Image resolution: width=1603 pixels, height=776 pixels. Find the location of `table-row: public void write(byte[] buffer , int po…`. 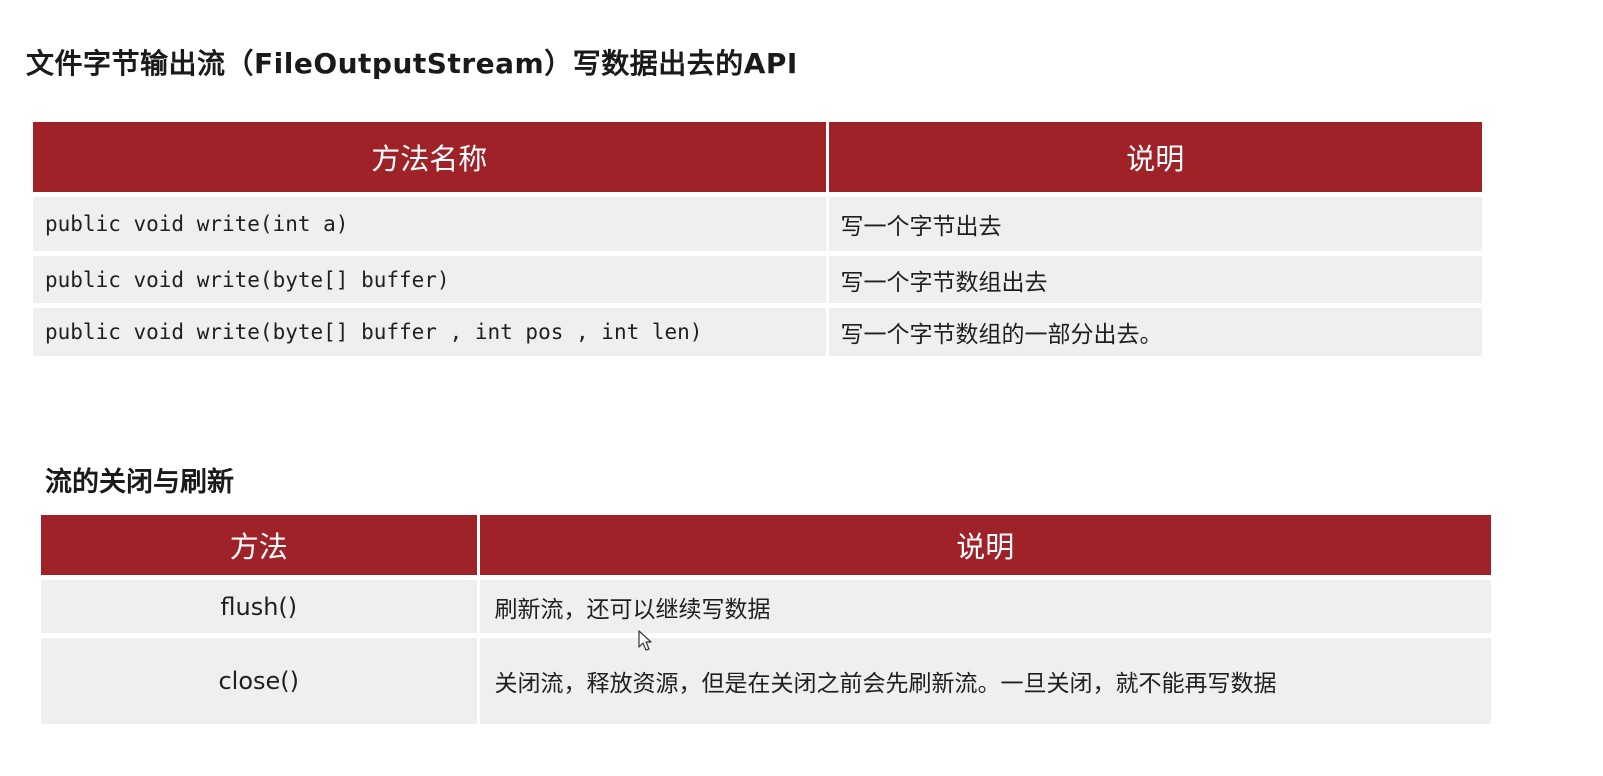

table-row: public void write(byte[] buffer , int po… is located at coordinates (757, 330).